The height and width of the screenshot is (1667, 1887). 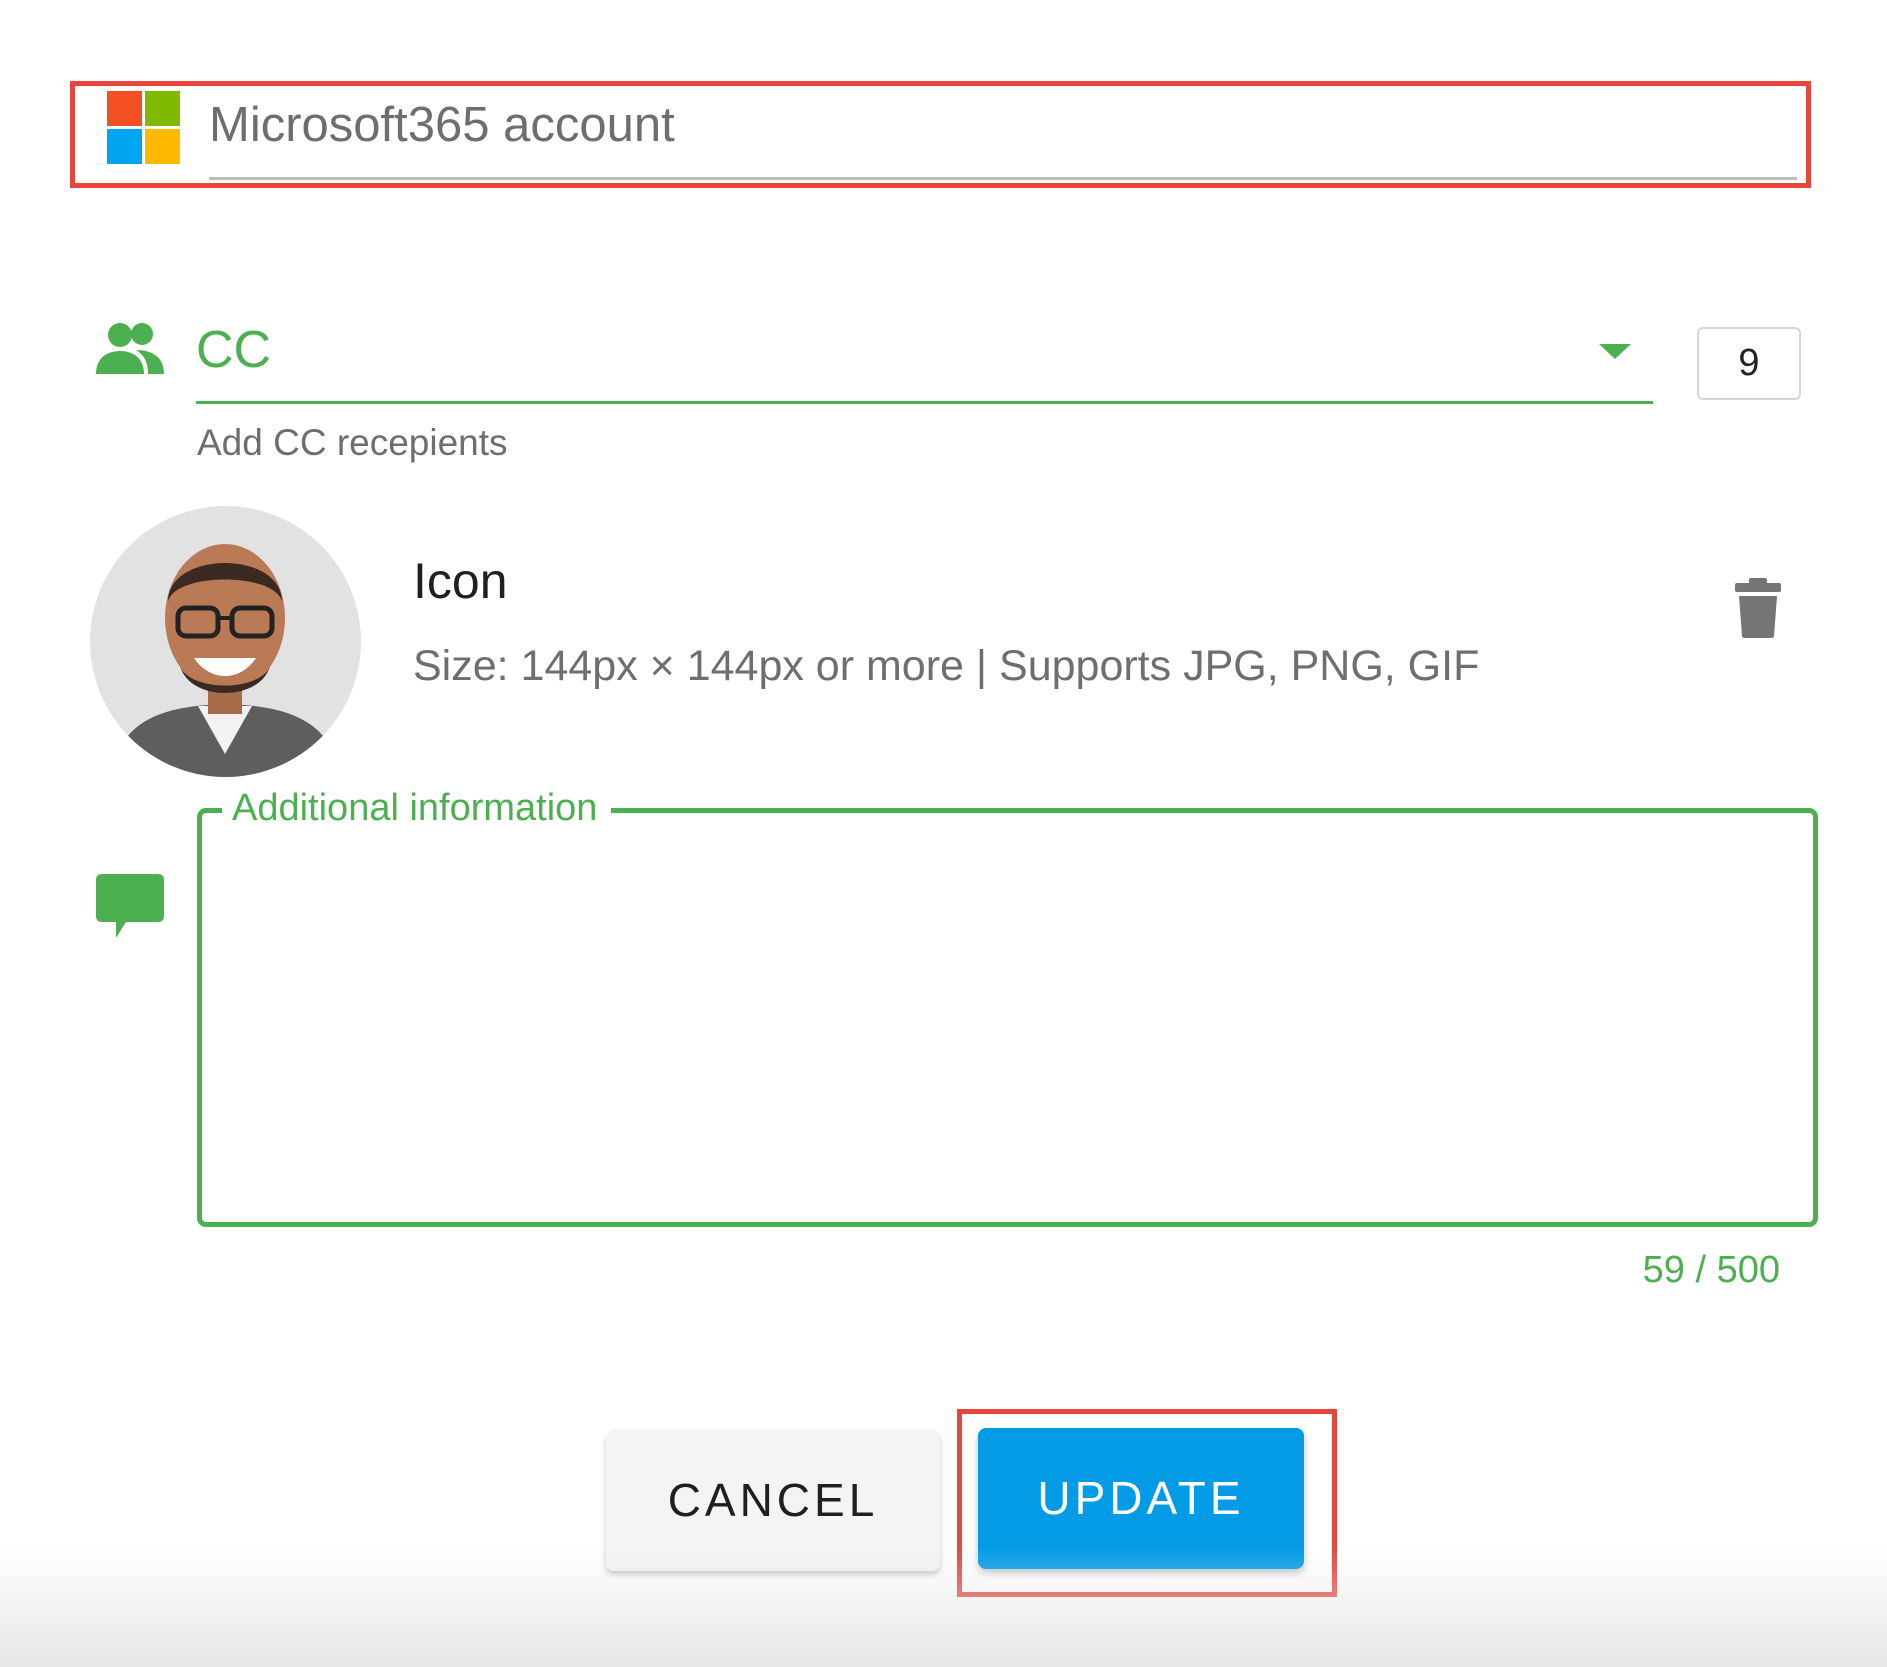 What do you see at coordinates (943, 1607) in the screenshot?
I see `bottom-fade` at bounding box center [943, 1607].